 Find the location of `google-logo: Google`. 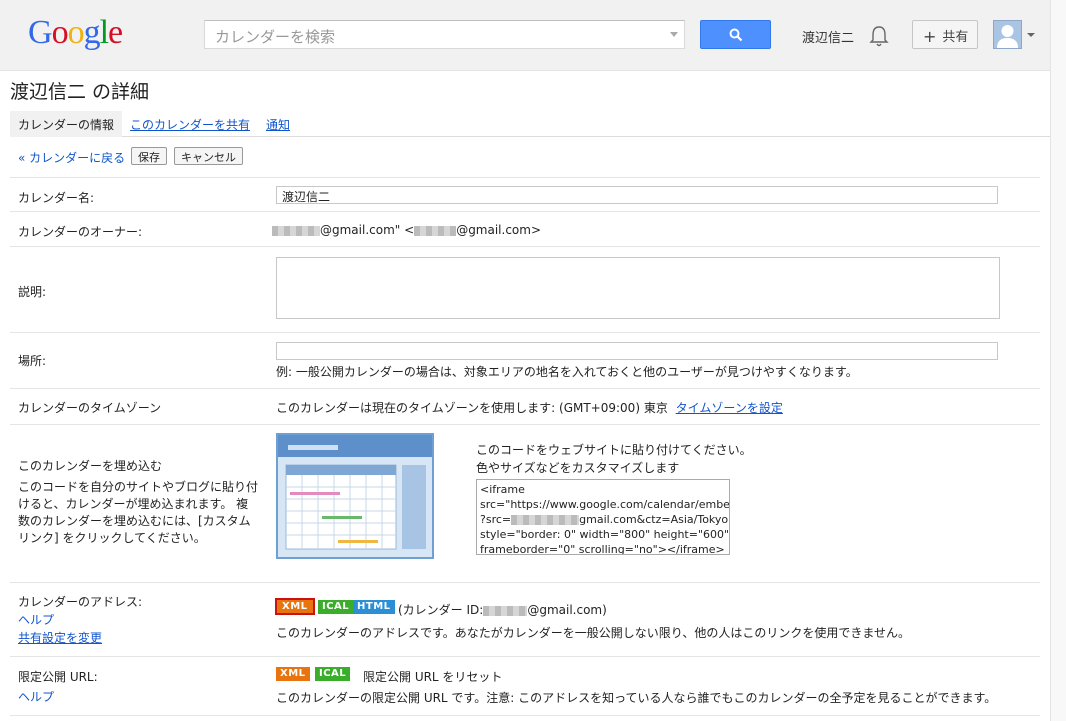

google-logo: Google is located at coordinates (75, 33).